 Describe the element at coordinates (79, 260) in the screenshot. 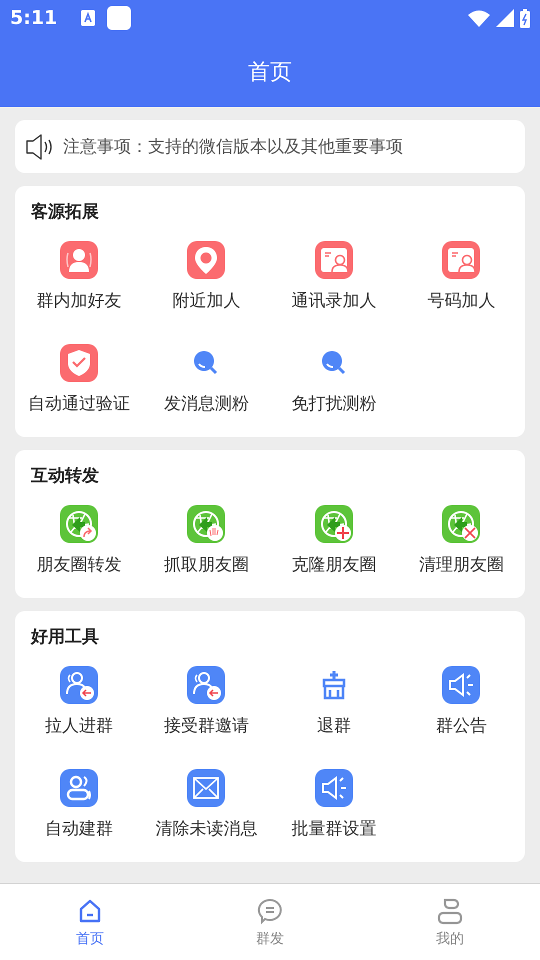

I see `person-icon` at that location.